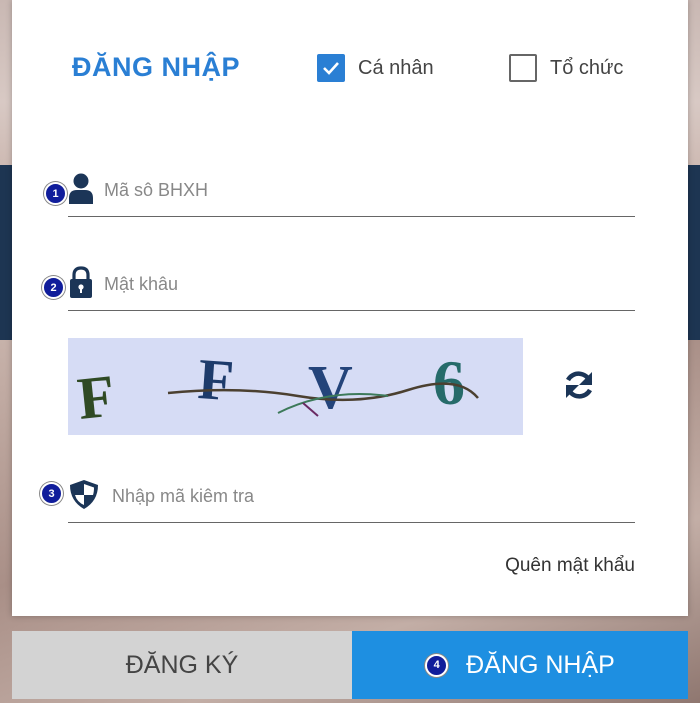 The image size is (700, 703). What do you see at coordinates (81, 282) in the screenshot?
I see `lock-icon` at bounding box center [81, 282].